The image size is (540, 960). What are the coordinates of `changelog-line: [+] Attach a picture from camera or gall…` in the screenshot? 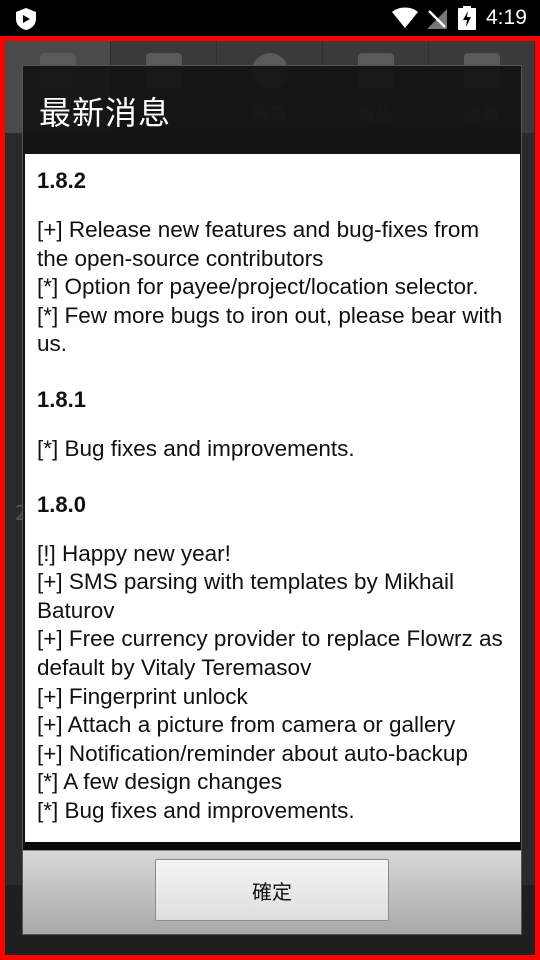 It's located at (246, 725).